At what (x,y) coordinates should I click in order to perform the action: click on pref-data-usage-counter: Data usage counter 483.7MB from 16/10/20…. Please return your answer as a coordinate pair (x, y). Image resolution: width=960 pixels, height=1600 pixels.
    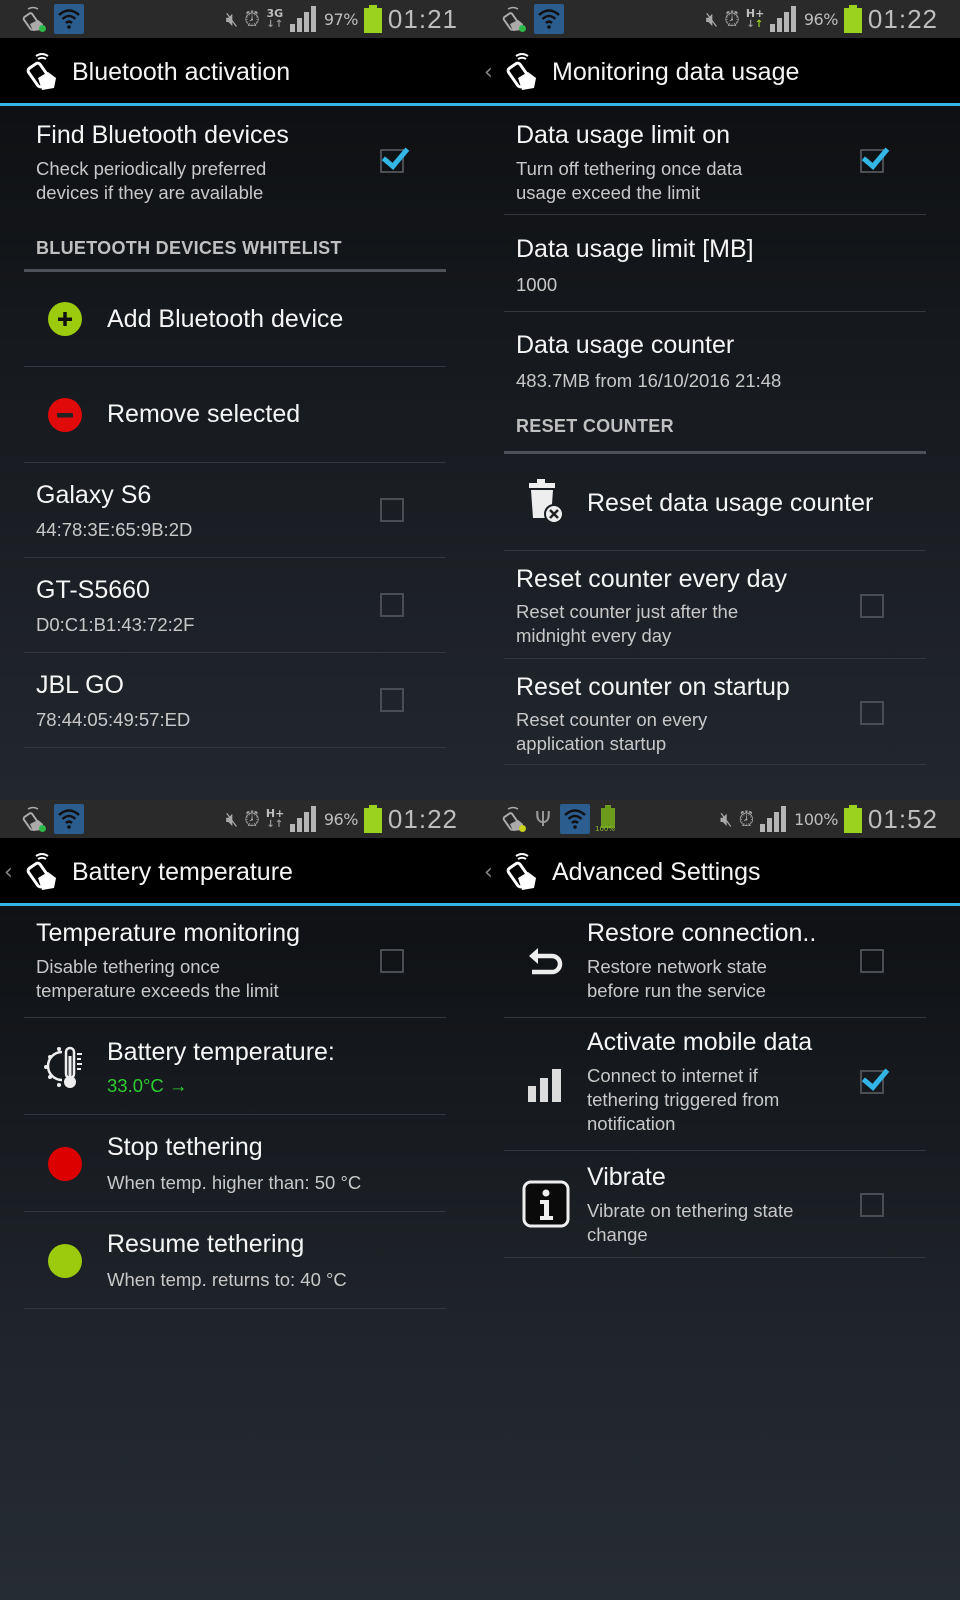
    Looking at the image, I should click on (715, 358).